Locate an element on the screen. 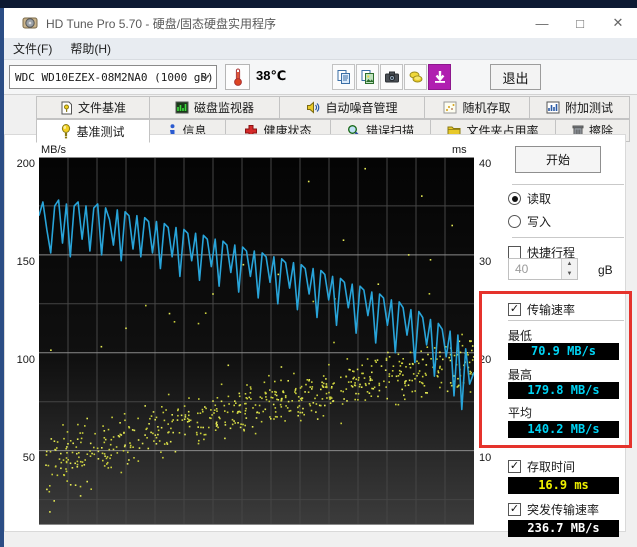 This screenshot has width=637, height=547. access-time-label: 存取时间 is located at coordinates (551, 467).